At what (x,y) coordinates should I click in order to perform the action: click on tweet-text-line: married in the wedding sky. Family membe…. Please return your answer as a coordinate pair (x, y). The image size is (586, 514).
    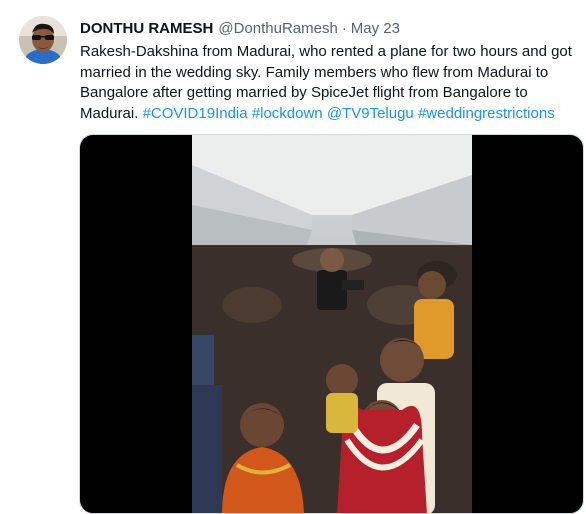
    Looking at the image, I should click on (314, 72).